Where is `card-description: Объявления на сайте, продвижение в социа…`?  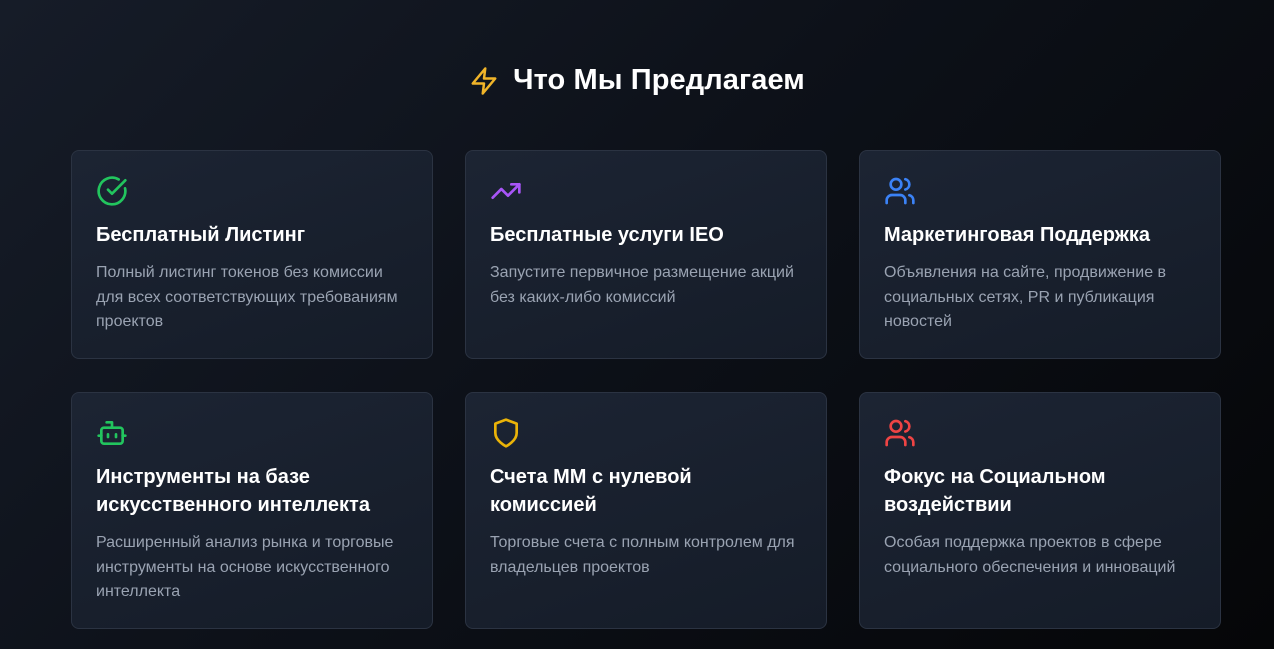
card-description: Объявления на сайте, продвижение в социа… is located at coordinates (1025, 297).